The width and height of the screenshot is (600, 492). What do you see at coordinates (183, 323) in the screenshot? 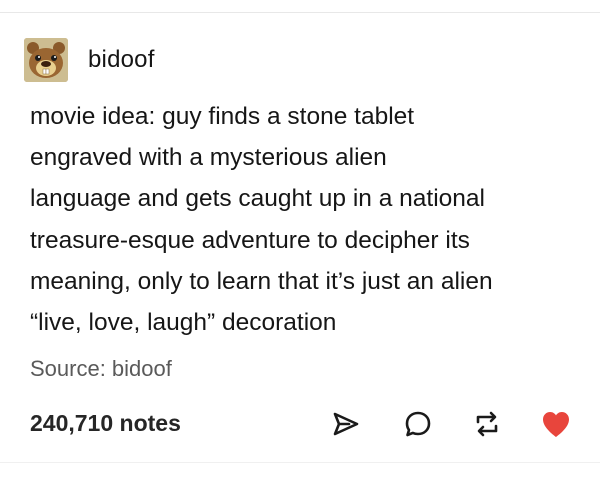
I see `post-text-line: “live, love, laugh” decoration` at bounding box center [183, 323].